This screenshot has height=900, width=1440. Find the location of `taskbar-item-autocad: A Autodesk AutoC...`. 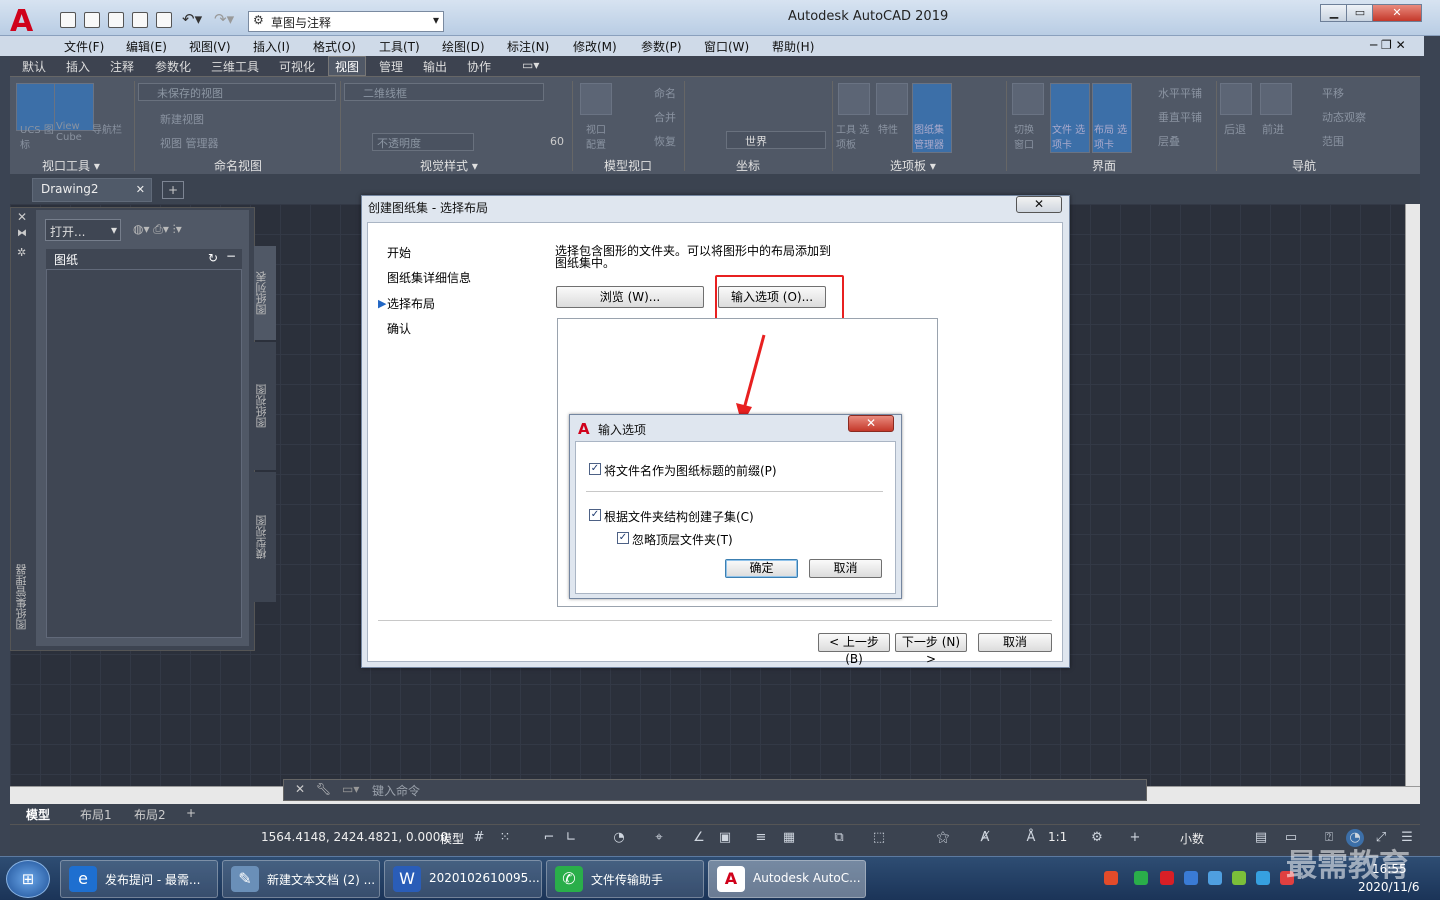

taskbar-item-autocad: A Autodesk AutoC... is located at coordinates (787, 879).